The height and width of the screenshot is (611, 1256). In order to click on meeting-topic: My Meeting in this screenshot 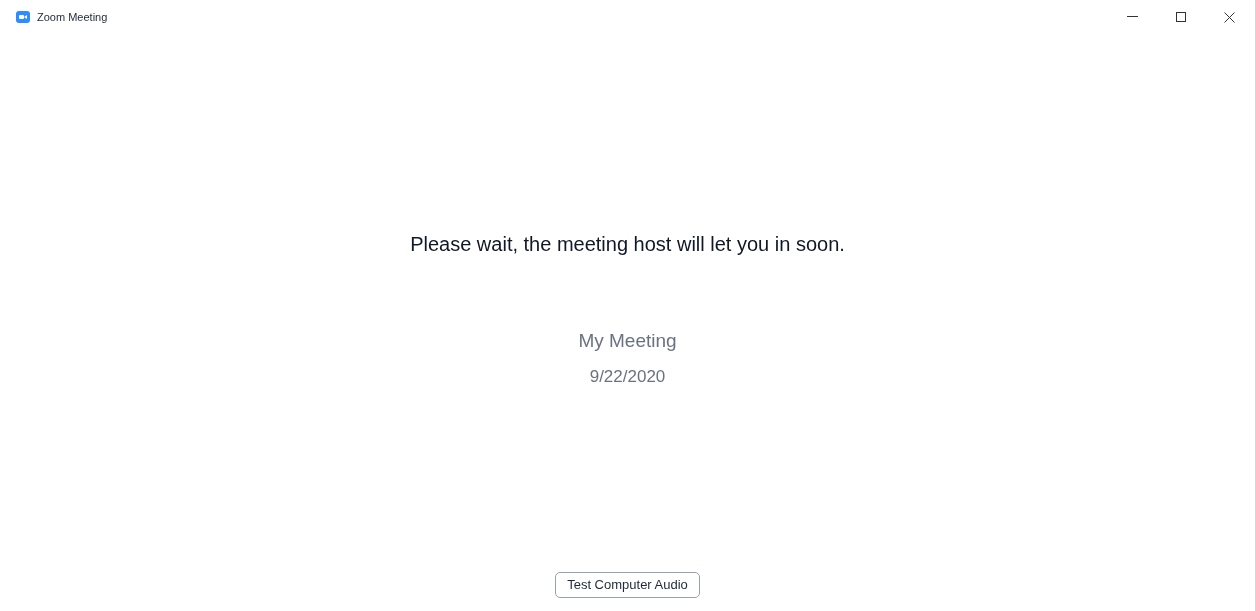, I will do `click(627, 341)`.